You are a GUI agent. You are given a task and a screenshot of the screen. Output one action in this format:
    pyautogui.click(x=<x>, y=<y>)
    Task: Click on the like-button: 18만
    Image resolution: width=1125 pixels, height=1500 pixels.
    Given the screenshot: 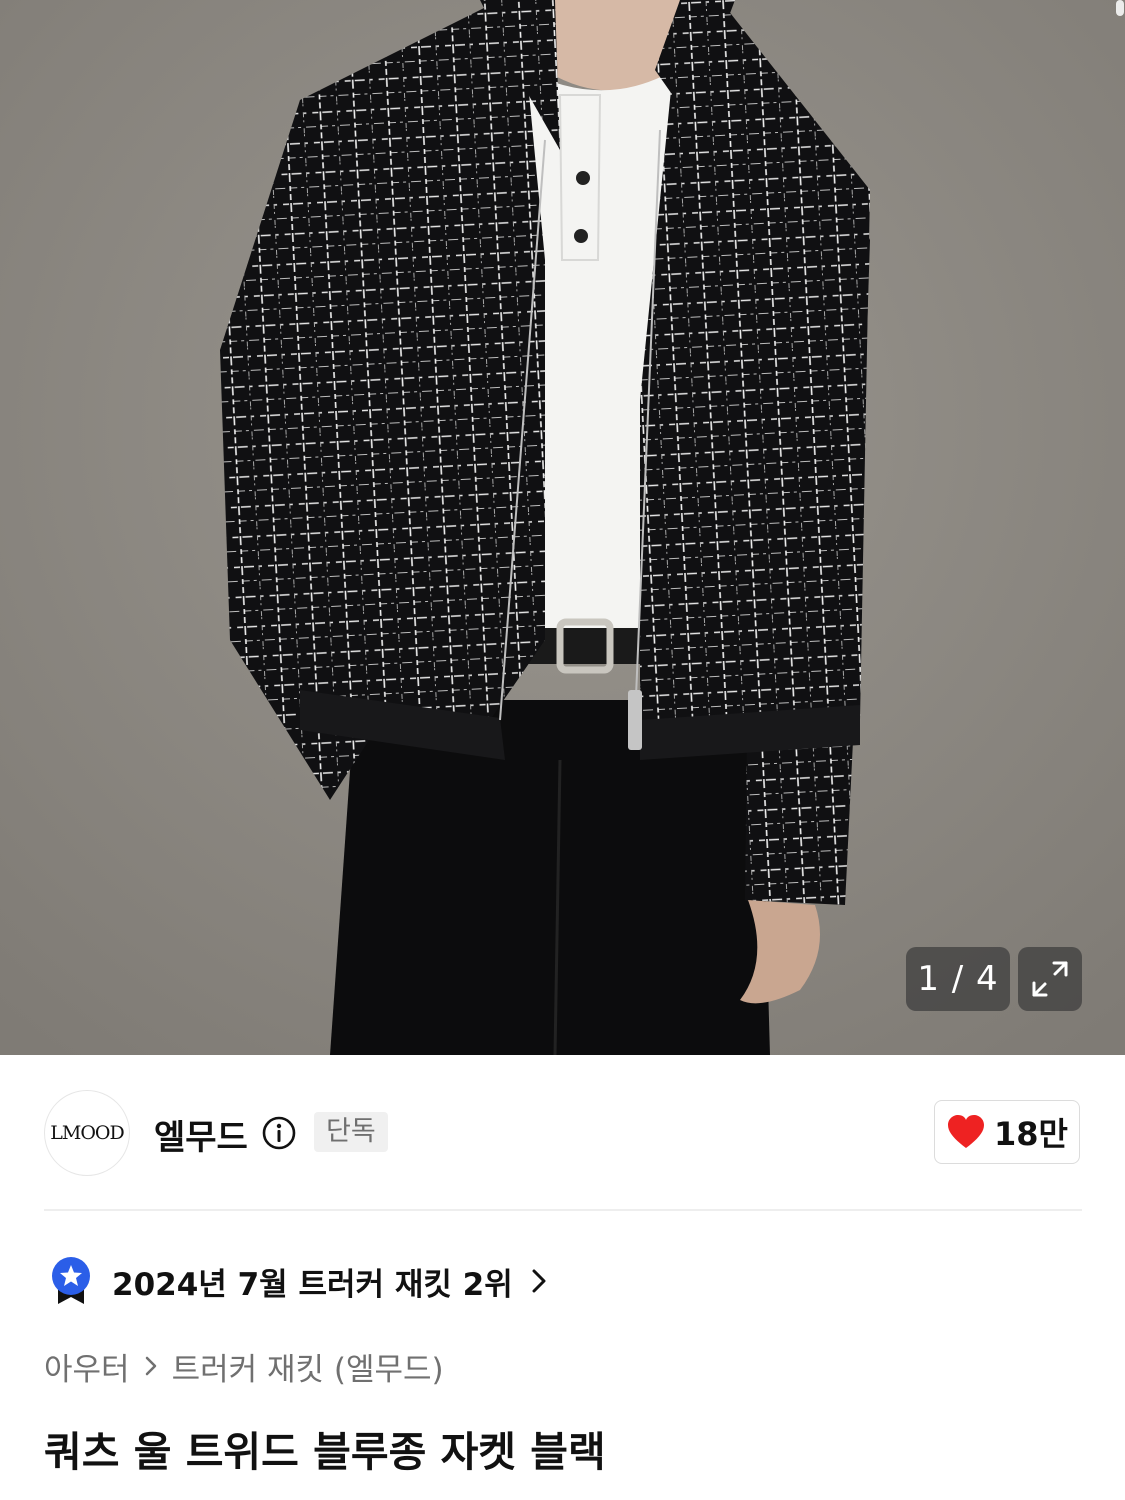 What is the action you would take?
    pyautogui.click(x=1007, y=1132)
    